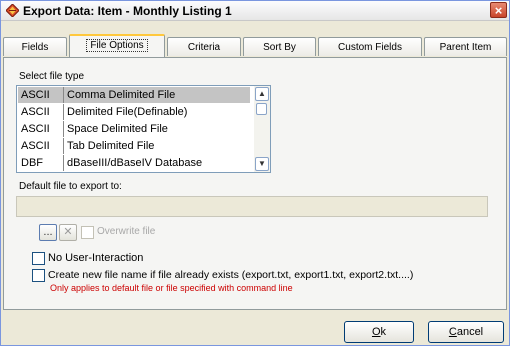  What do you see at coordinates (68, 232) in the screenshot?
I see `clear-icon: ✕` at bounding box center [68, 232].